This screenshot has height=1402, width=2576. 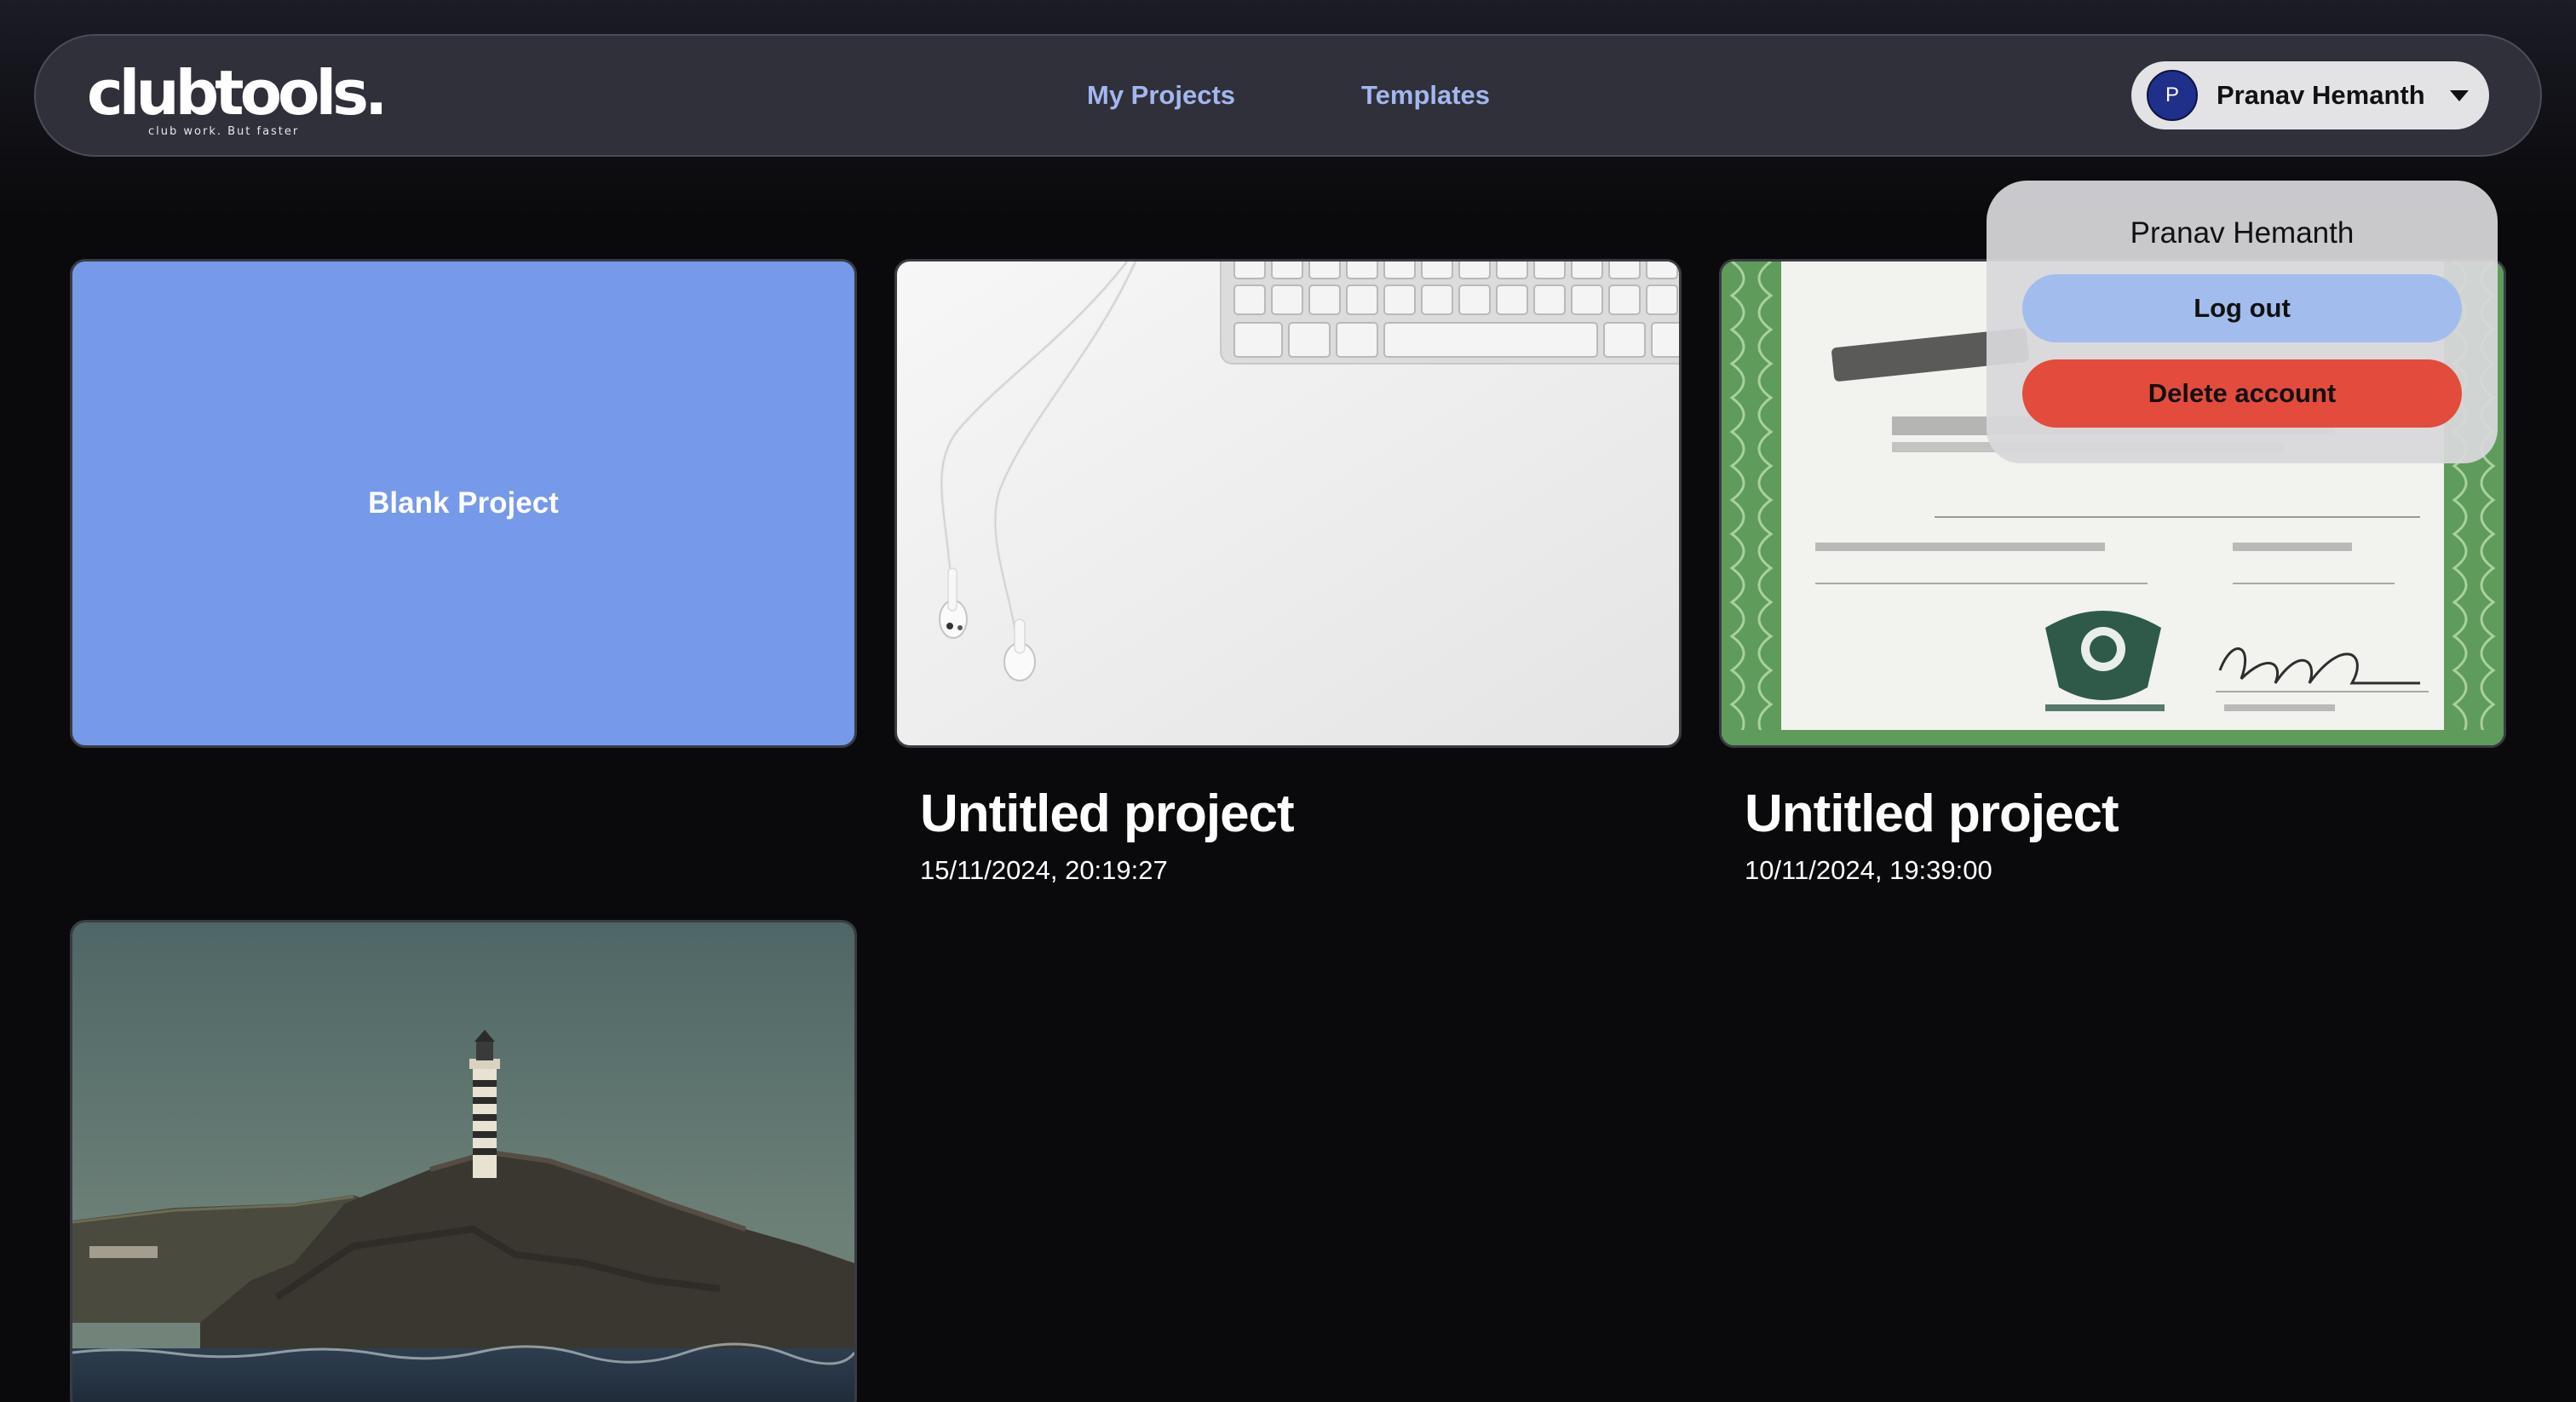 I want to click on user-menu-button: P Pranav Hemanth, so click(x=2310, y=95).